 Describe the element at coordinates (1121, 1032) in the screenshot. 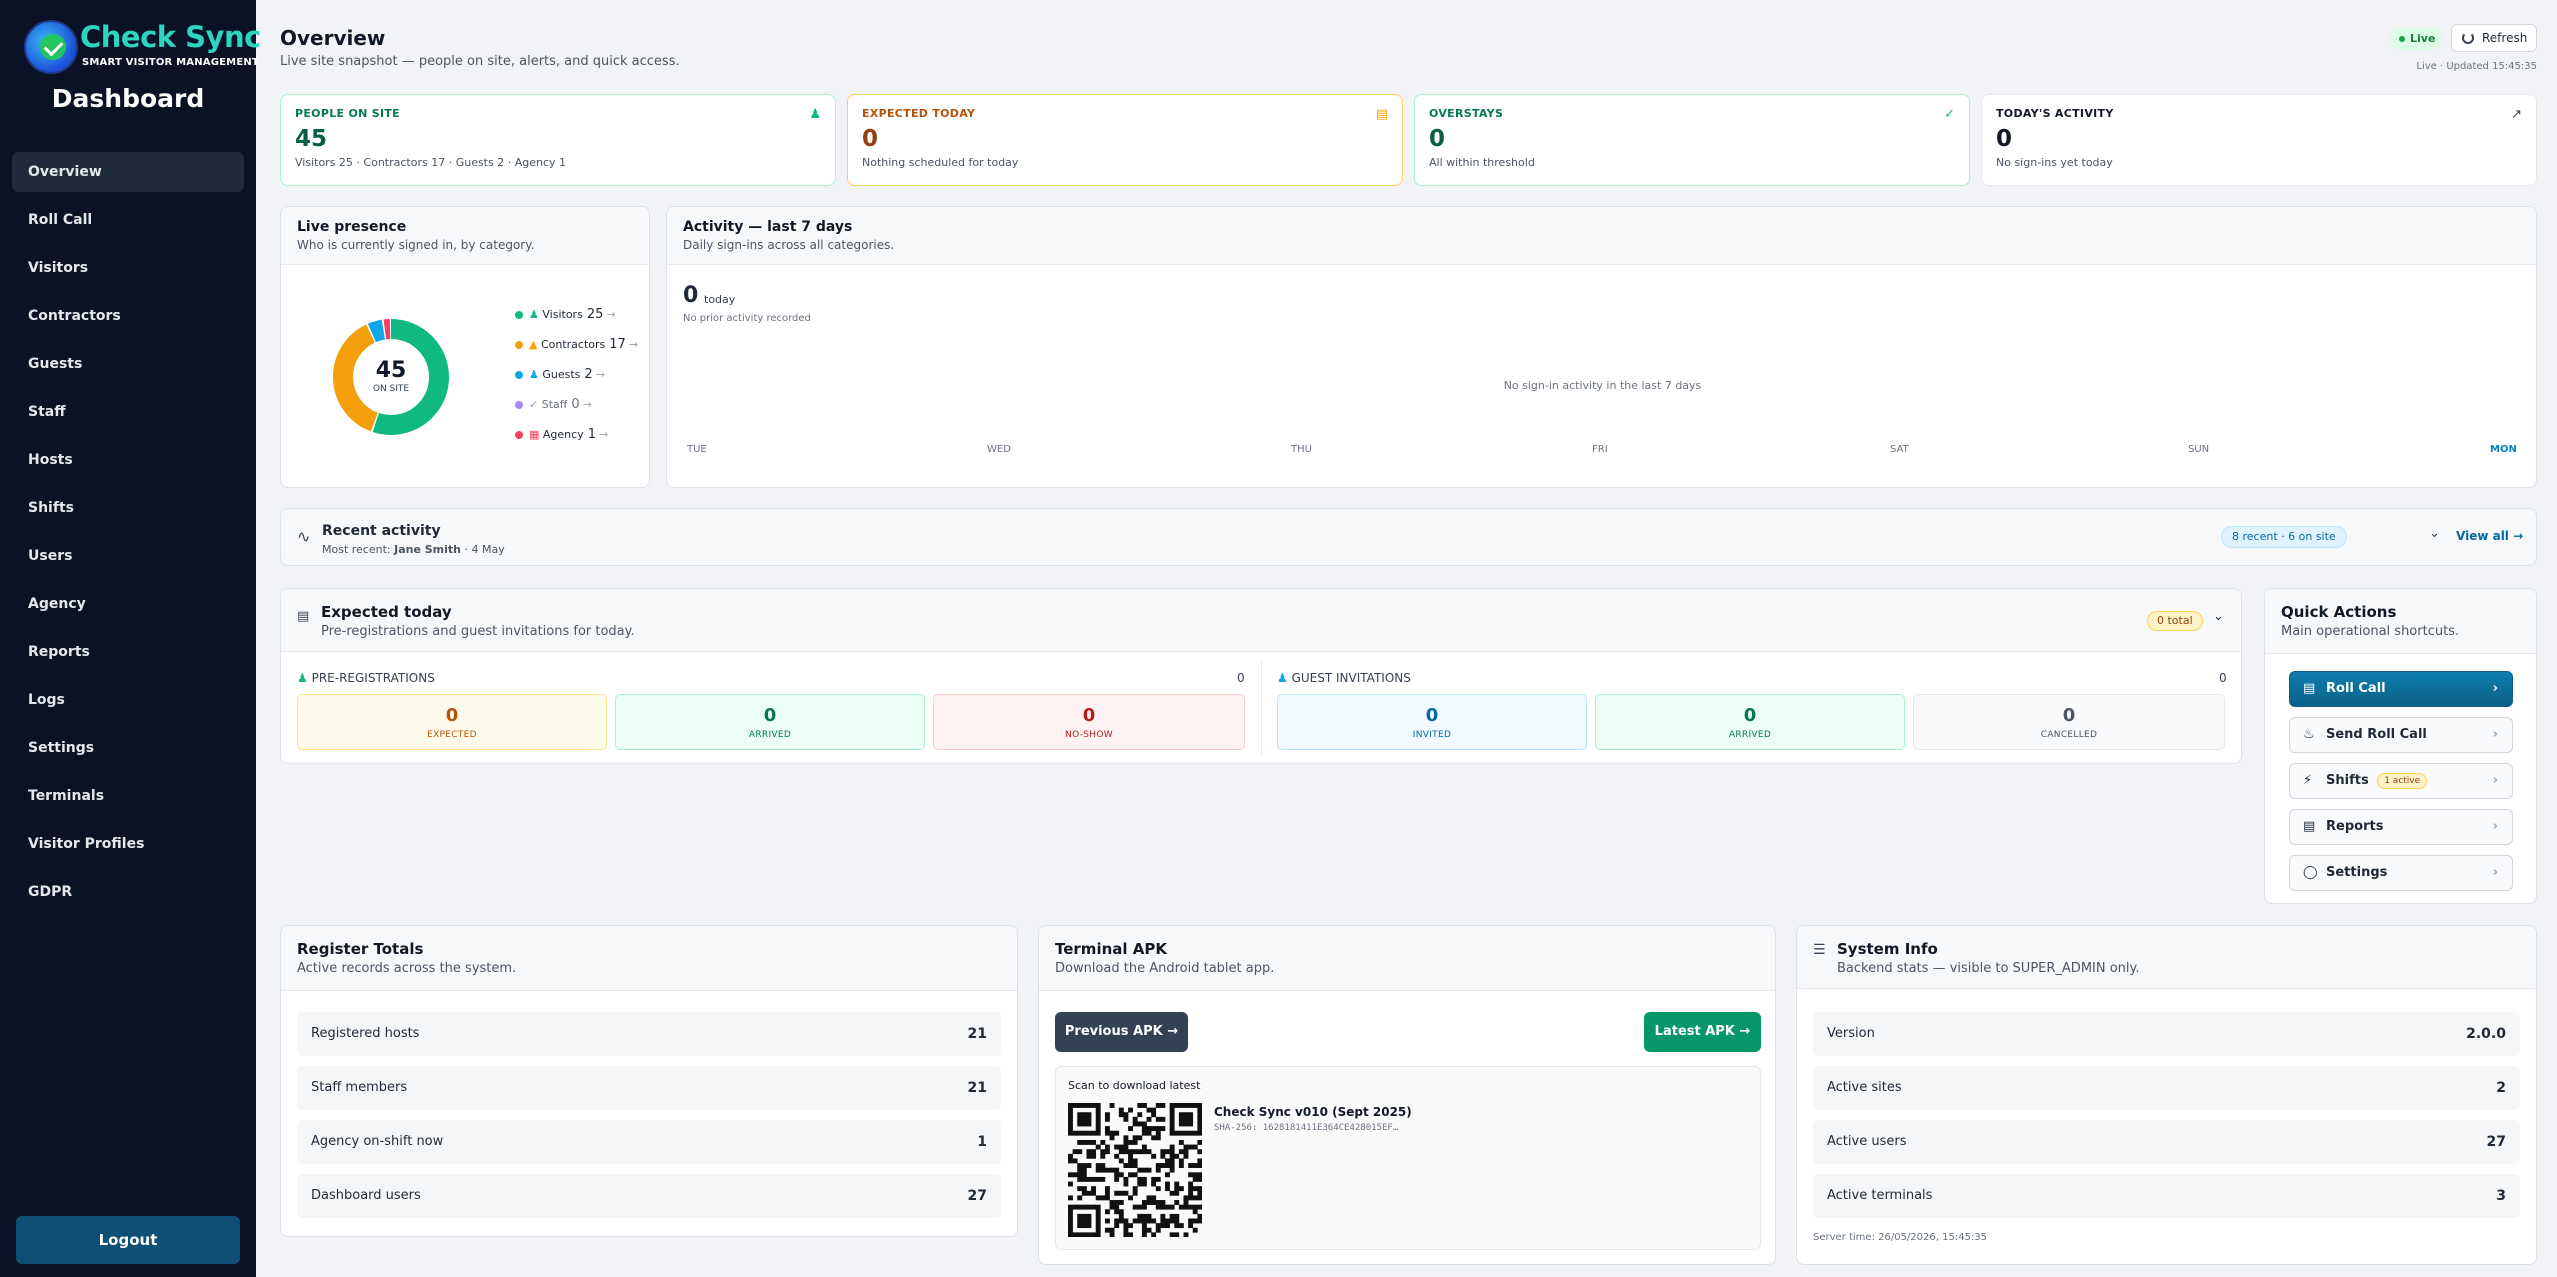

I see `previous-apk-button: Previous APK →` at that location.